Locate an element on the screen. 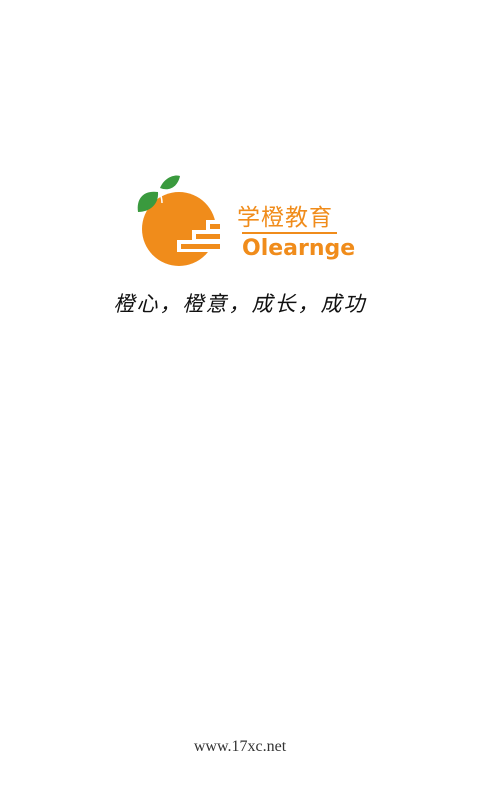 The width and height of the screenshot is (480, 800). brand-logo: 学橙教育 Olearnge is located at coordinates (241, 225).